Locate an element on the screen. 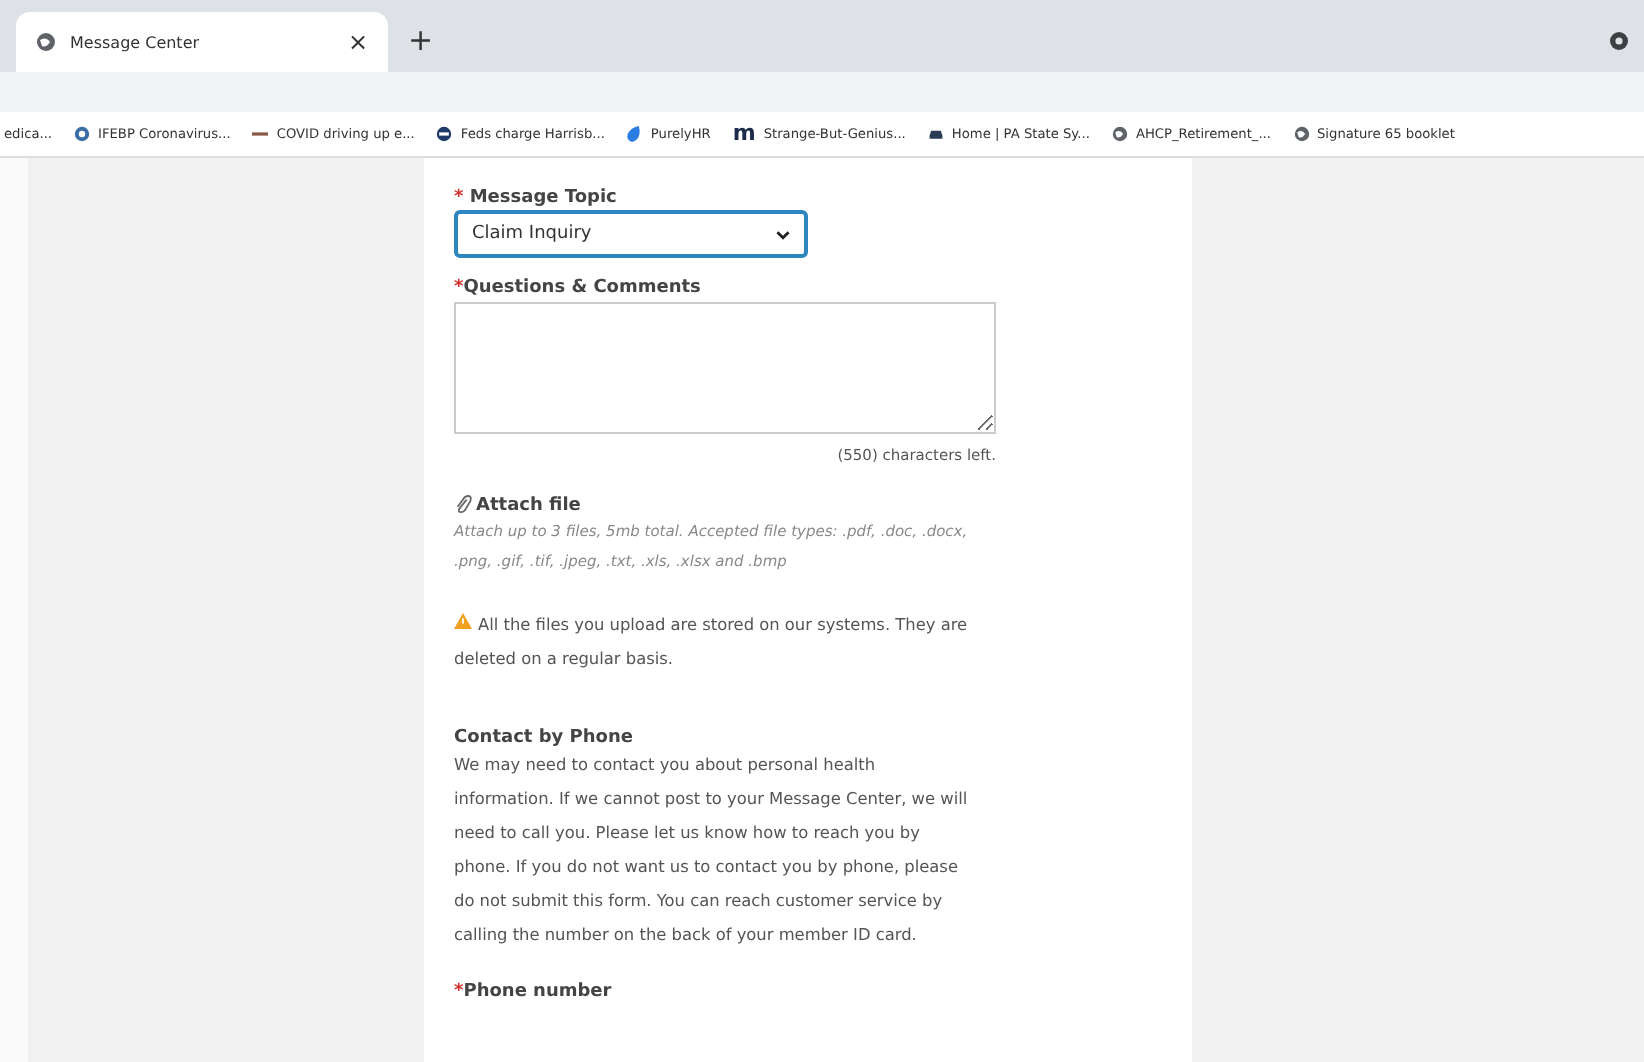 The width and height of the screenshot is (1644, 1062). chevron-icon is located at coordinates (783, 234).